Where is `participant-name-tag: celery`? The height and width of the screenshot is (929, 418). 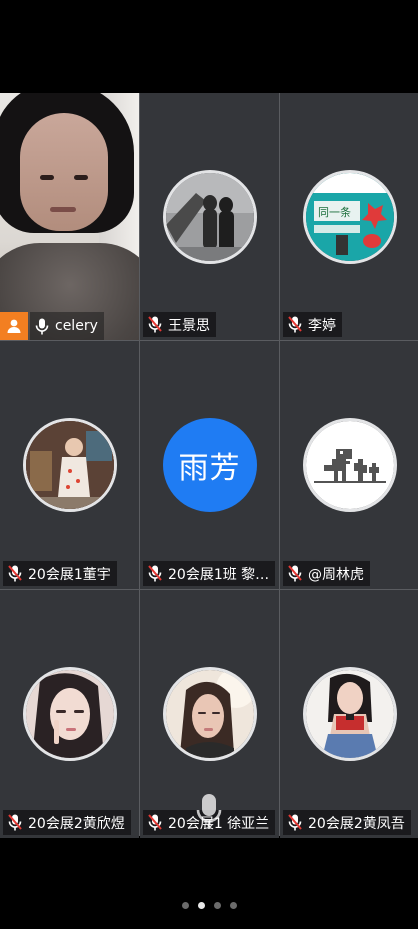 participant-name-tag: celery is located at coordinates (67, 326).